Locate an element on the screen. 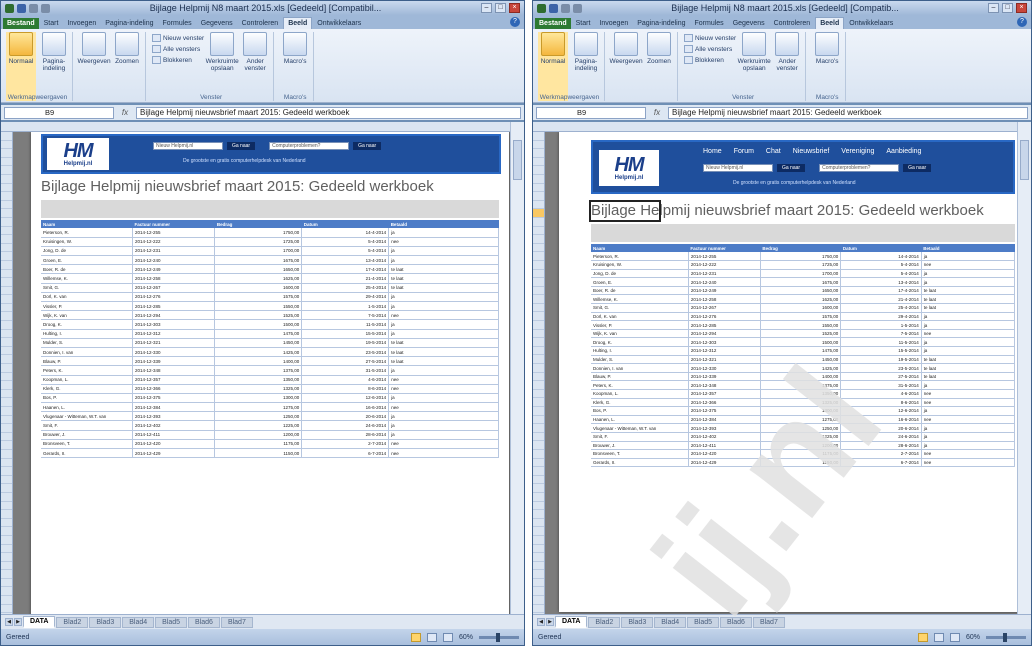 Image resolution: width=1032 pixels, height=647 pixels. cell-datum: 24-6-2014 is located at coordinates (345, 425).